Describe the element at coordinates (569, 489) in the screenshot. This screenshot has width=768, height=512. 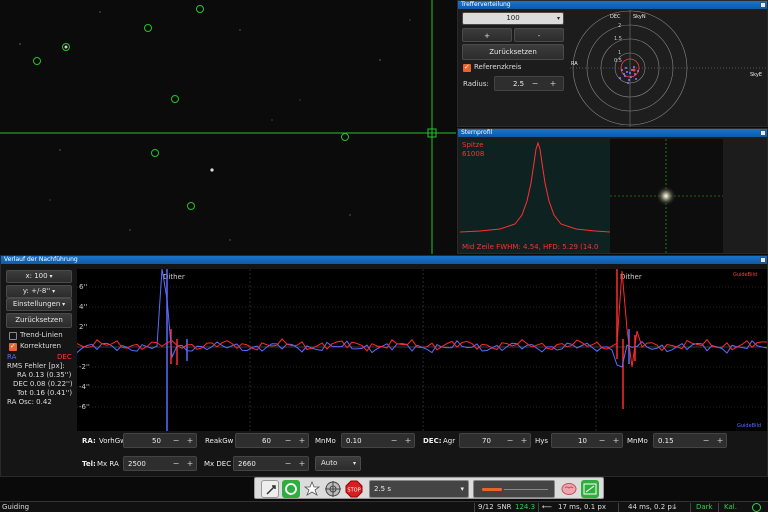
I see `brain-icon` at that location.